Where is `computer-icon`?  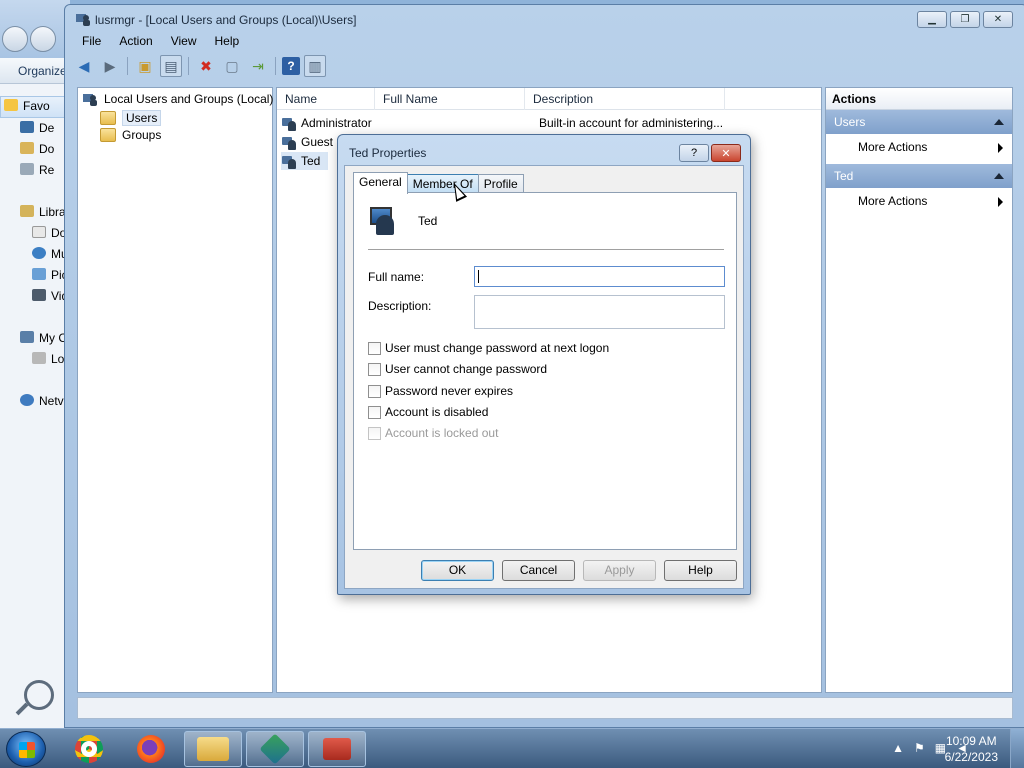
computer-icon is located at coordinates (27, 337).